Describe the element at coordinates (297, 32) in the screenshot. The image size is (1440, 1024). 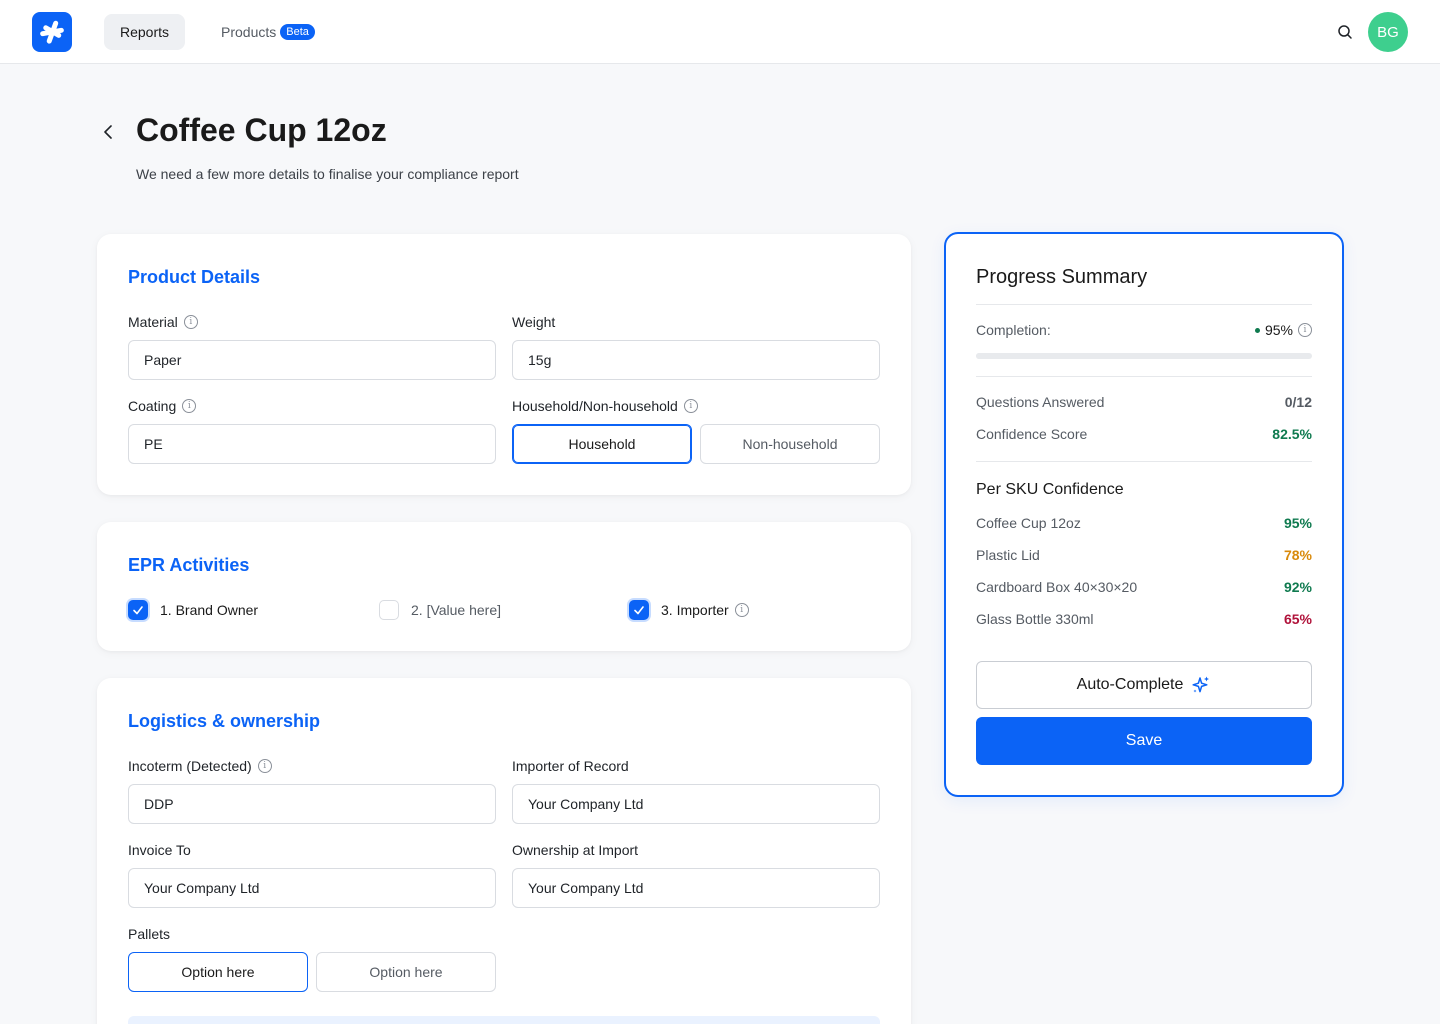
I see `beta-badge: Beta` at that location.